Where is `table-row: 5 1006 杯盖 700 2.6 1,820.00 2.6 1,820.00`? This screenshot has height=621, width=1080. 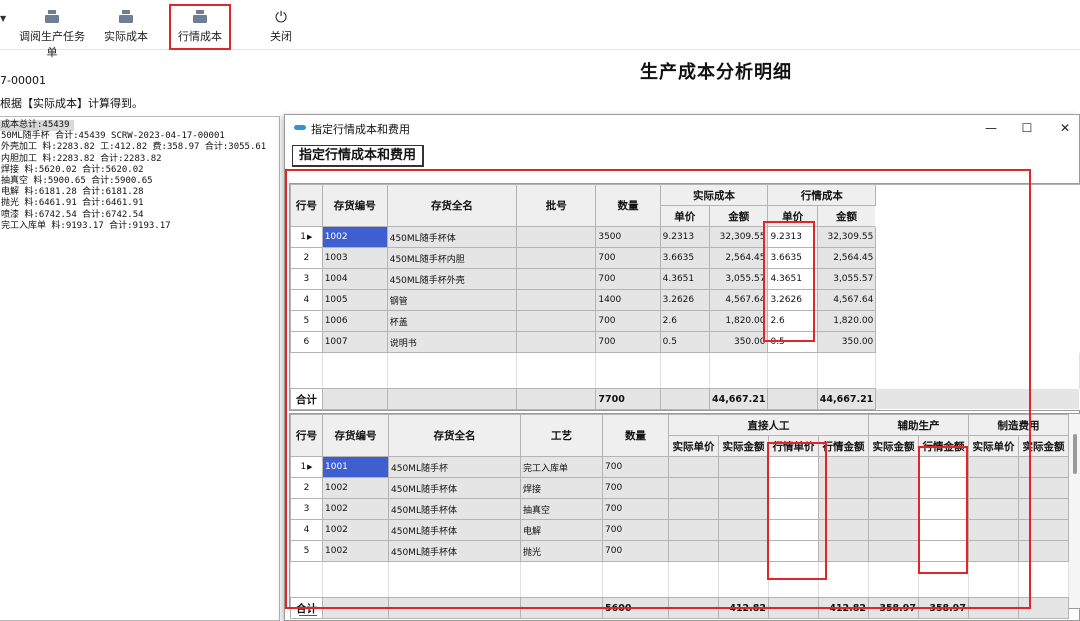
table-row: 5 1006 杯盖 700 2.6 1,820.00 2.6 1,820.00 is located at coordinates (685, 321).